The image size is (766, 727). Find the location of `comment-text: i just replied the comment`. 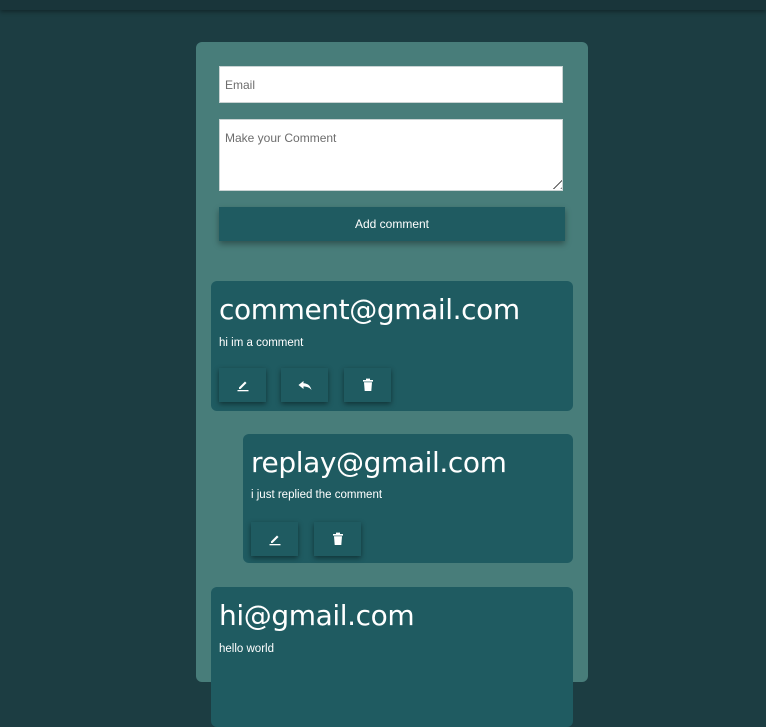

comment-text: i just replied the comment is located at coordinates (317, 495).